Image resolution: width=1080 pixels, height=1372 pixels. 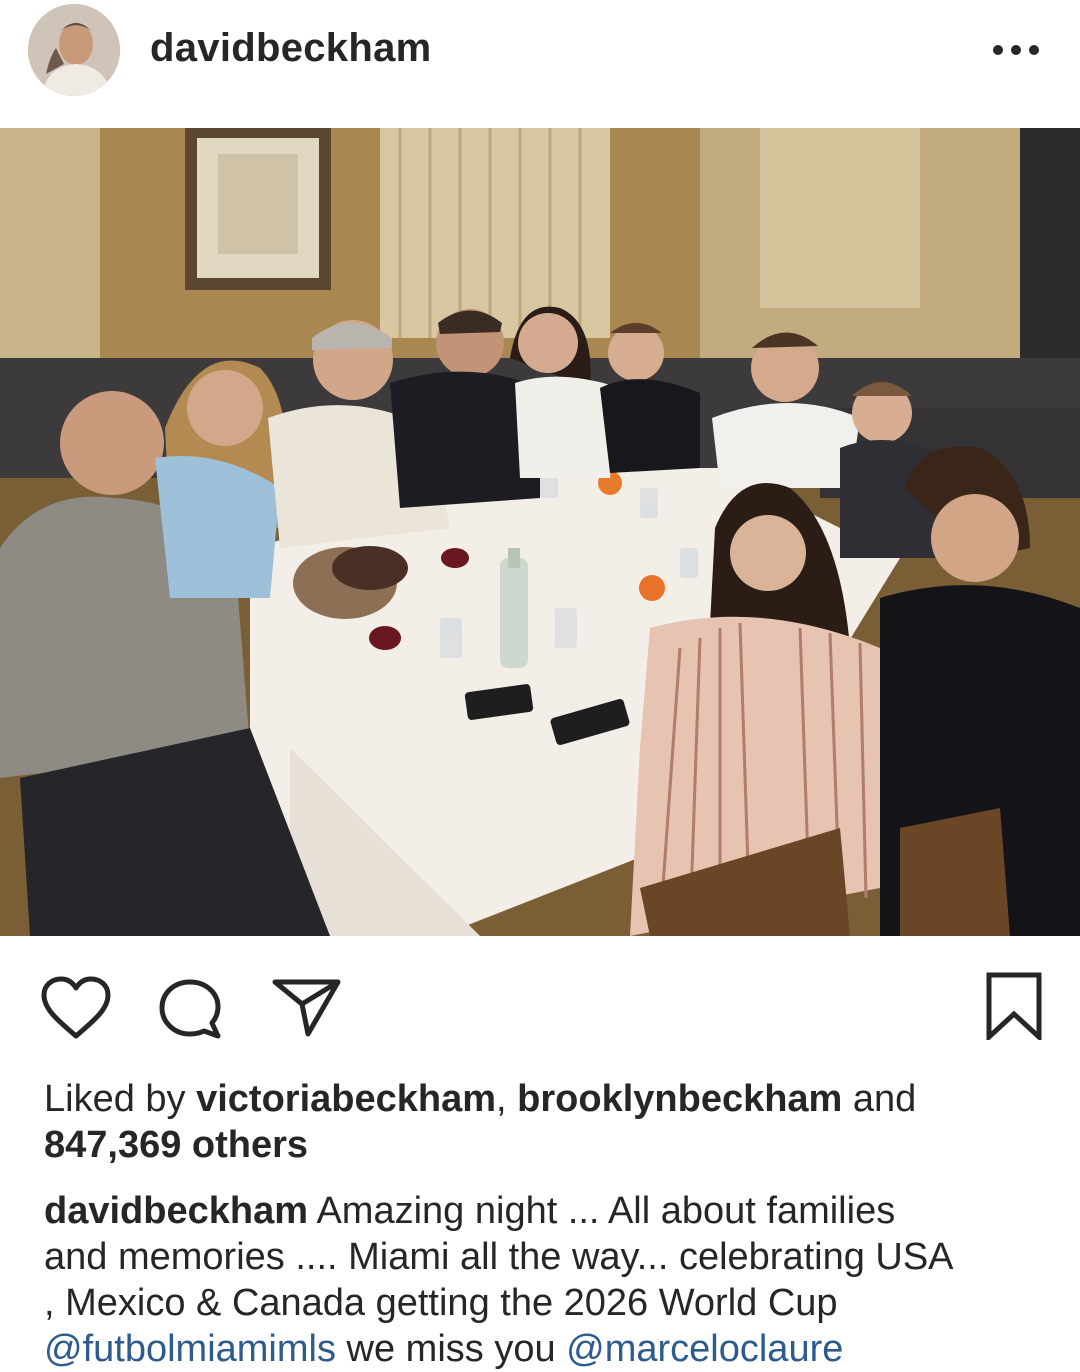 I want to click on liker-victoriabeckham: victoriabeckham, so click(x=346, y=1099).